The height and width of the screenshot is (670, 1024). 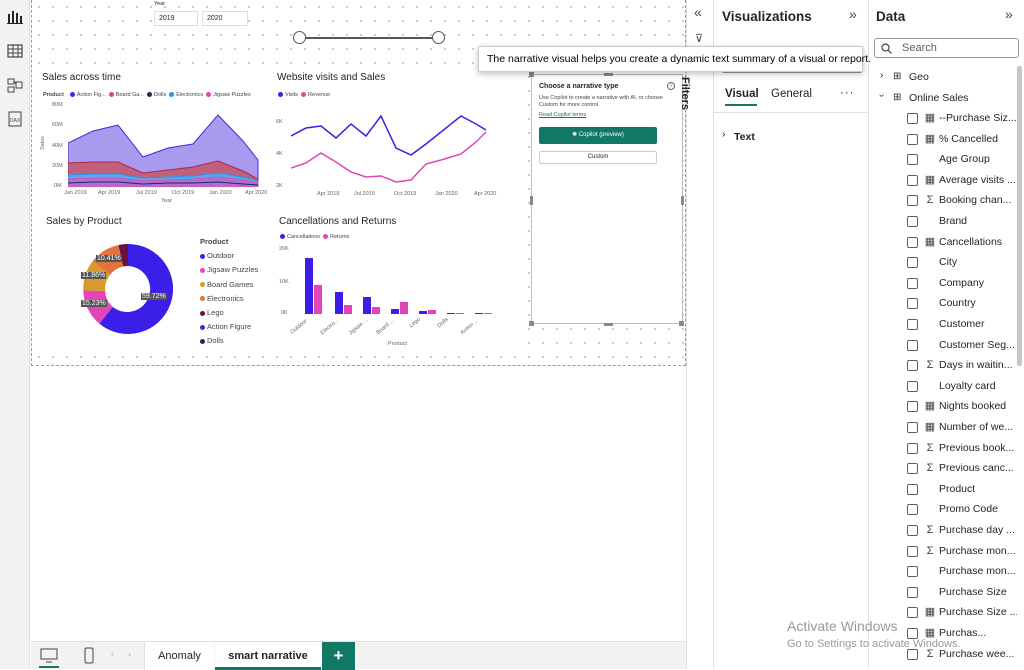 I want to click on expand-icon: ›, so click(x=881, y=75).